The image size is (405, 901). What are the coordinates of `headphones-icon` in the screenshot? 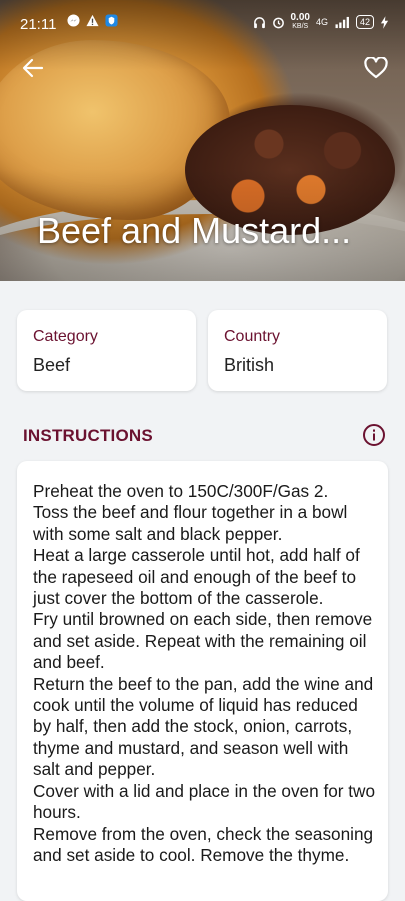 It's located at (259, 22).